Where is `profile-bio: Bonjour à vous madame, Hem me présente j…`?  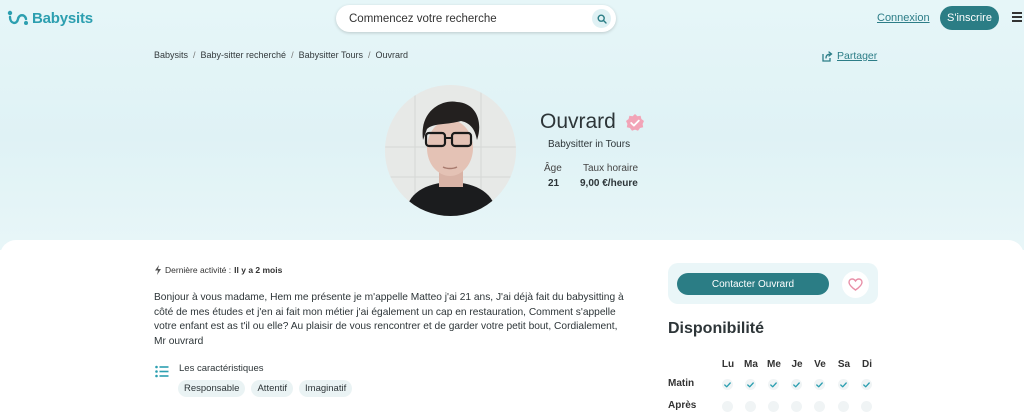
profile-bio: Bonjour à vous madame, Hem me présente j… is located at coordinates (389, 319).